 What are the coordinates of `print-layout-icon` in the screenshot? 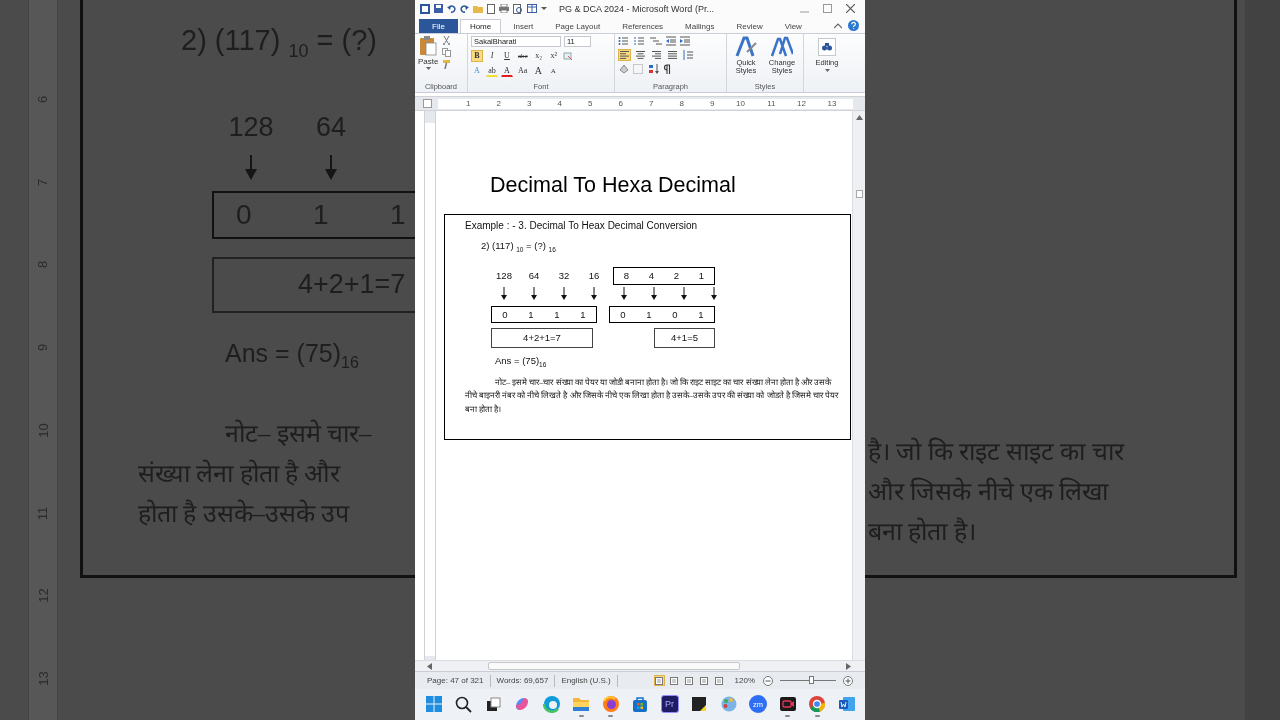 It's located at (659, 680).